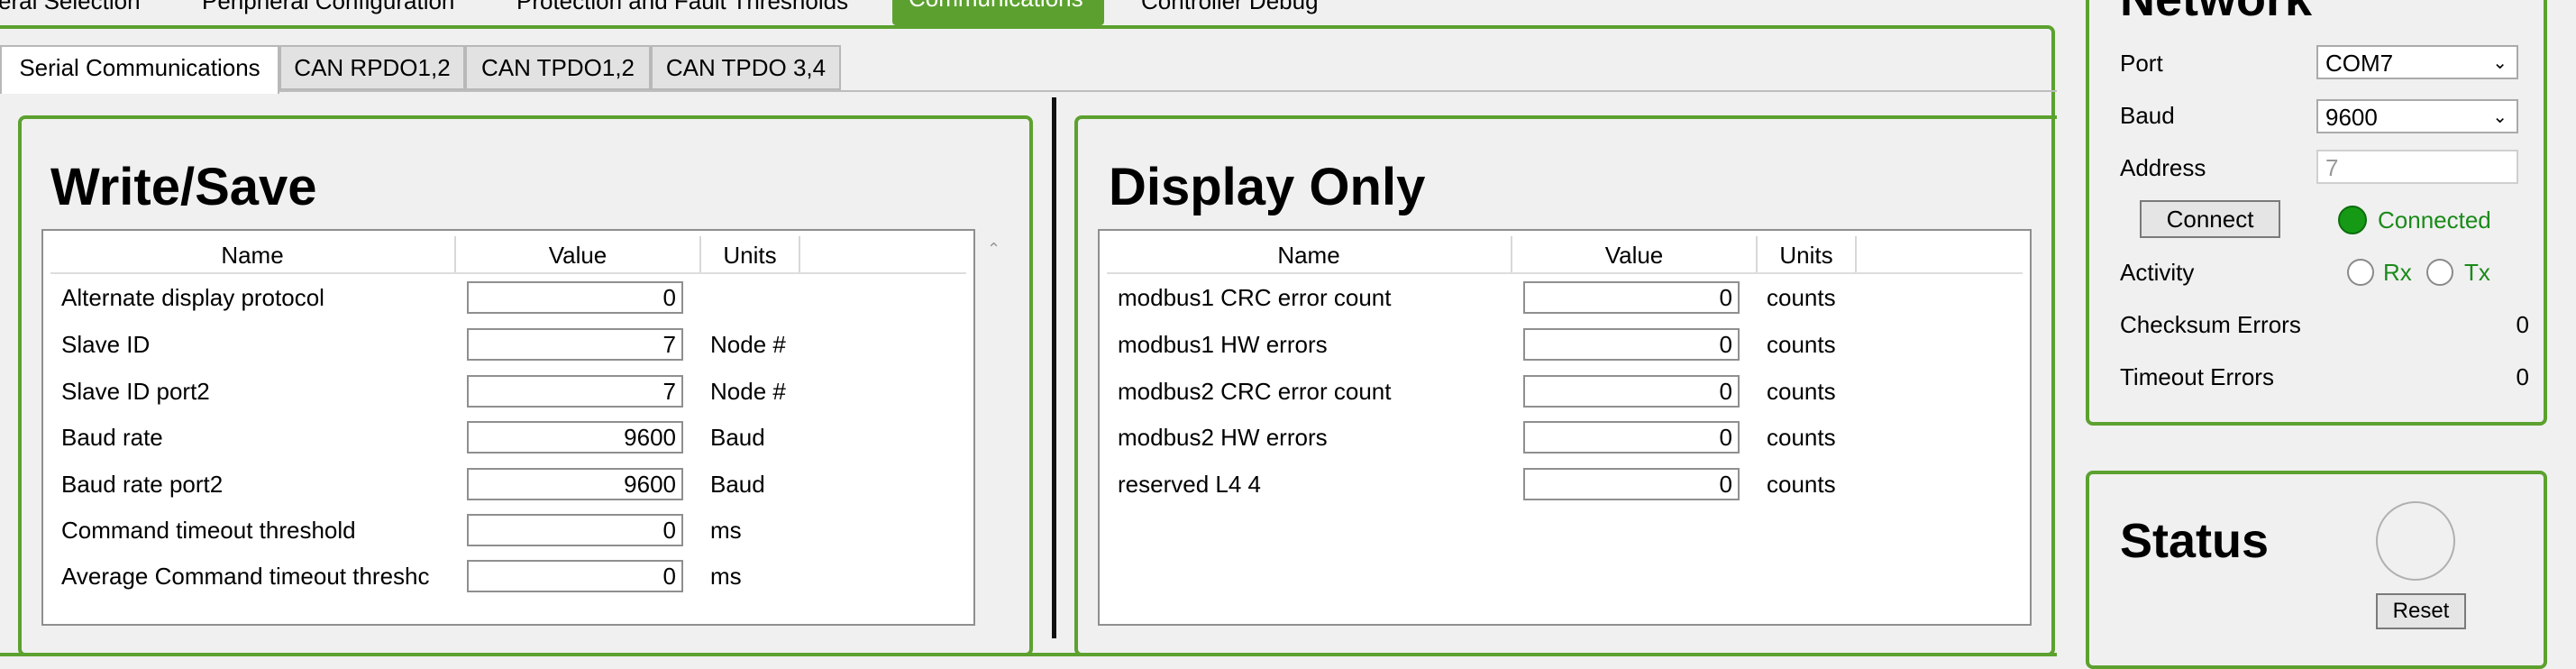  What do you see at coordinates (2157, 272) in the screenshot?
I see `activity-label: Activity` at bounding box center [2157, 272].